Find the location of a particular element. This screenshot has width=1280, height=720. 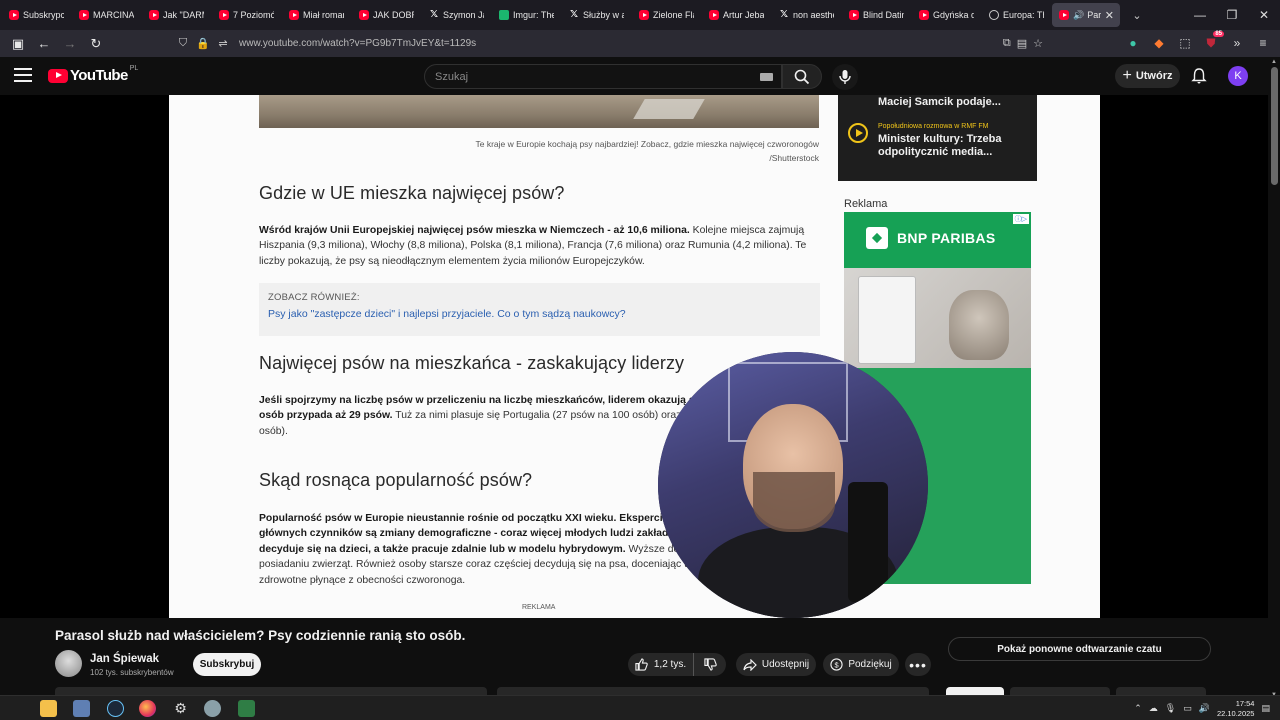

steam-icon is located at coordinates (115, 708).